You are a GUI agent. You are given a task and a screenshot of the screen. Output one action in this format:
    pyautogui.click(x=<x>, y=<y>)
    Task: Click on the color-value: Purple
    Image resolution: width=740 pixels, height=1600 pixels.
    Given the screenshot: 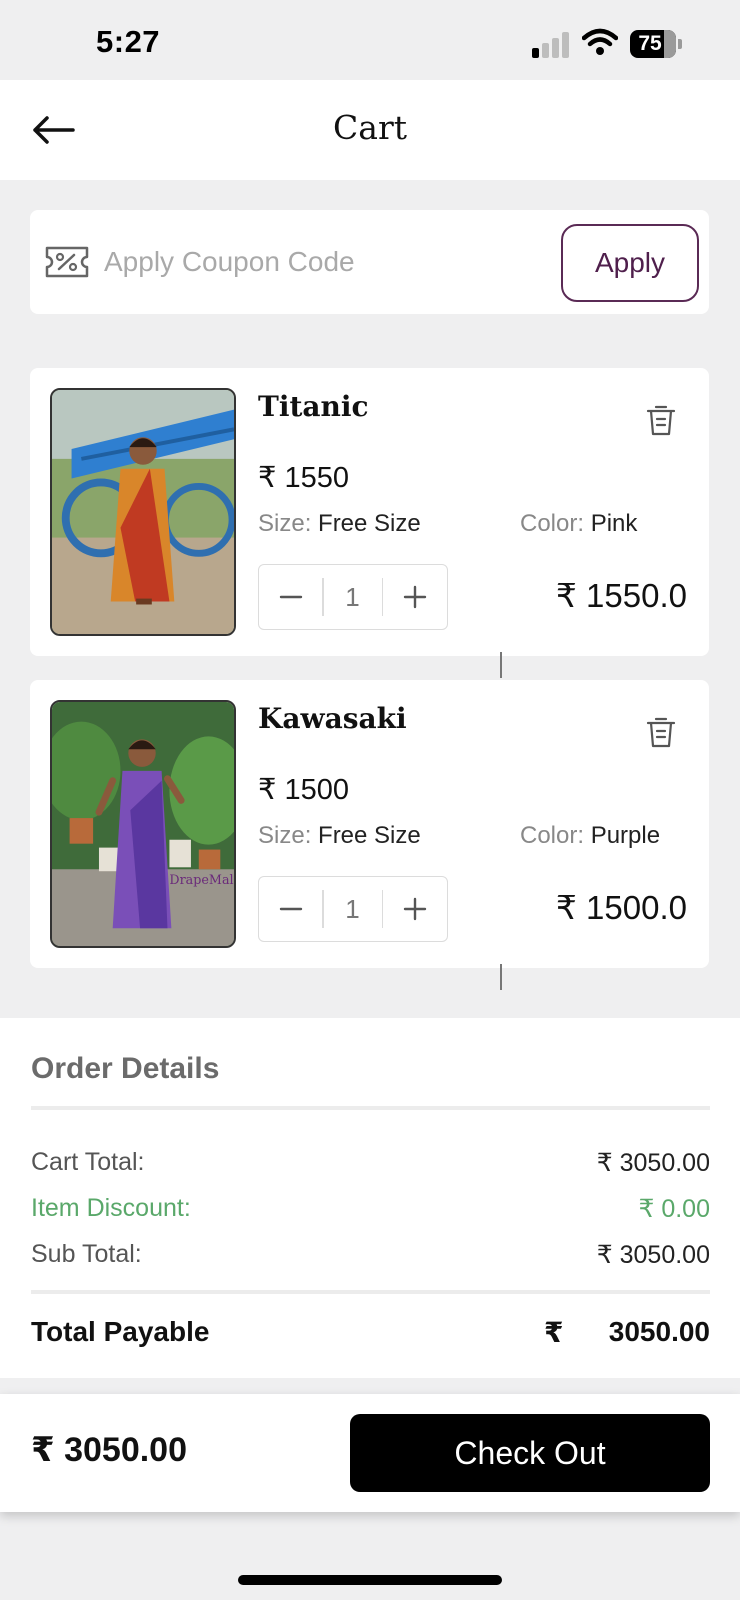 What is the action you would take?
    pyautogui.click(x=625, y=835)
    